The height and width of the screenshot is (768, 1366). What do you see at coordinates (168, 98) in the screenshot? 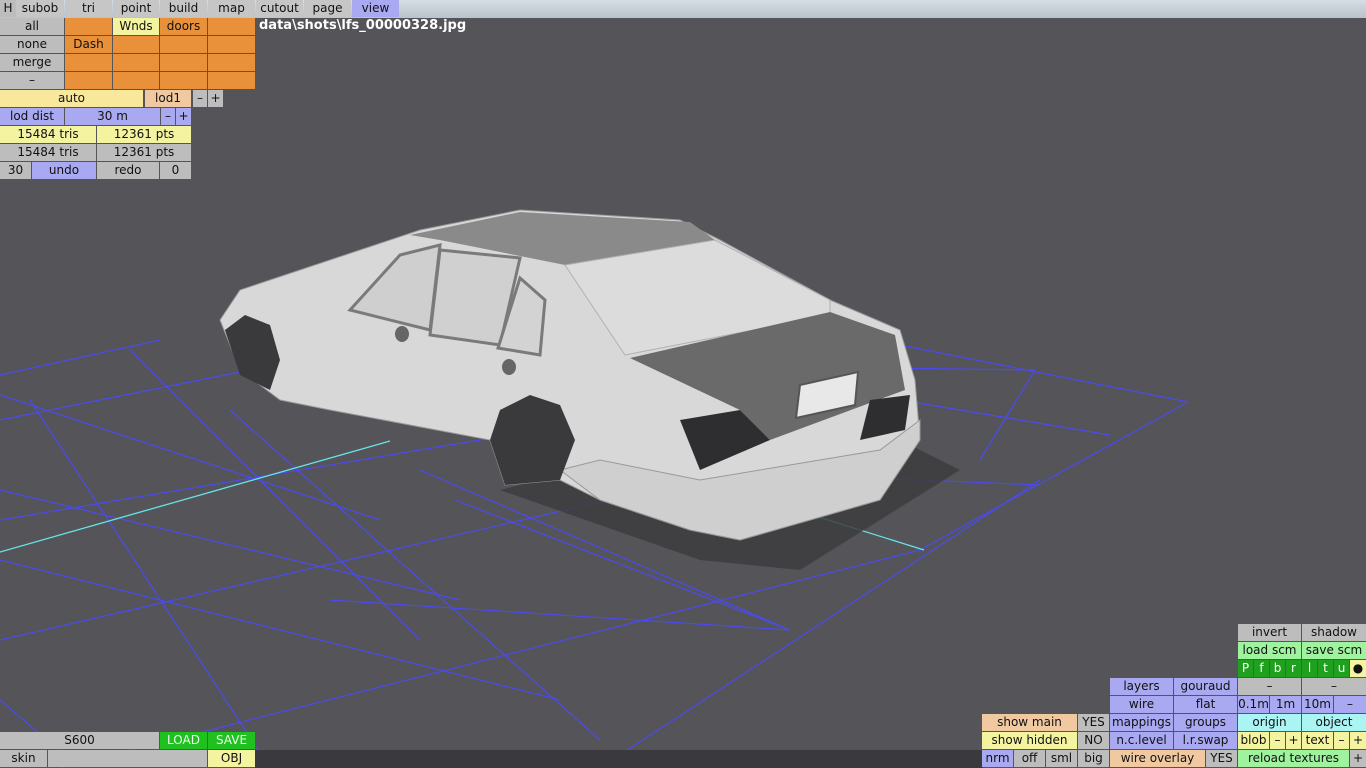
I see `lod1-button: lod1` at bounding box center [168, 98].